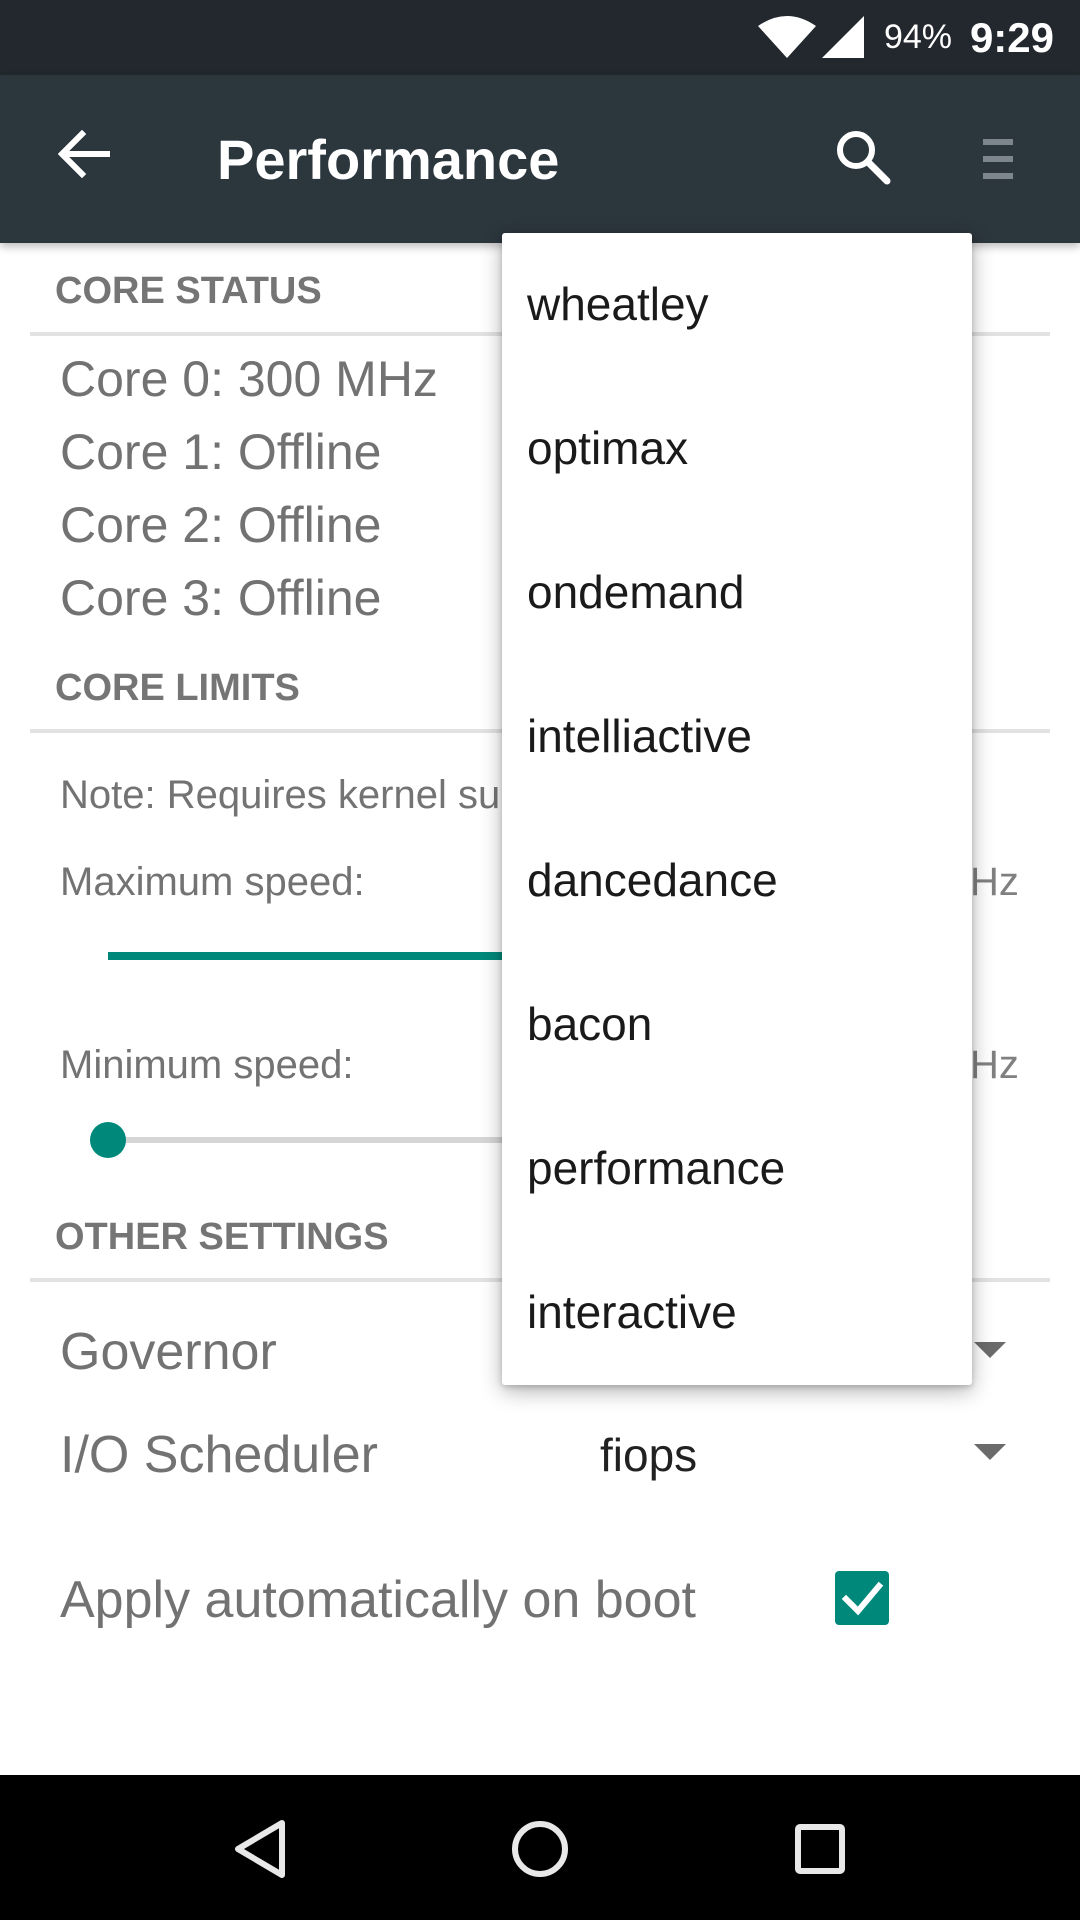  What do you see at coordinates (590, 1024) in the screenshot?
I see `option-label: bacon` at bounding box center [590, 1024].